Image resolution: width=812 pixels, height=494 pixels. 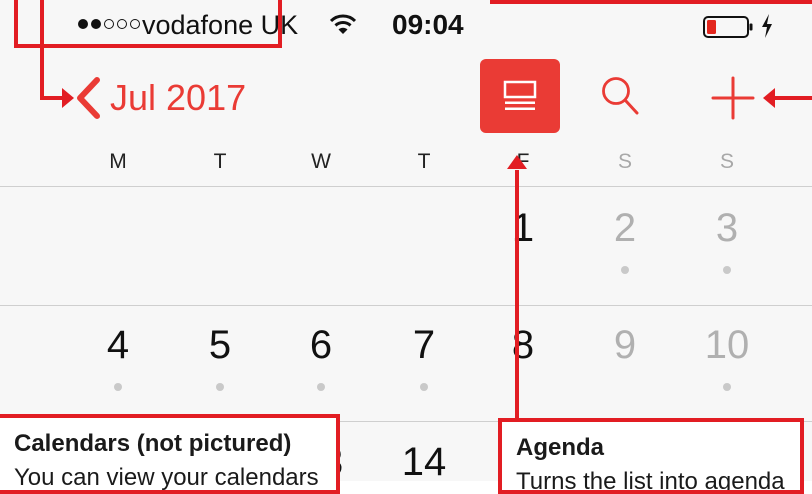 I want to click on agenda-callout-body: Turns the list into agenda, so click(x=650, y=481).